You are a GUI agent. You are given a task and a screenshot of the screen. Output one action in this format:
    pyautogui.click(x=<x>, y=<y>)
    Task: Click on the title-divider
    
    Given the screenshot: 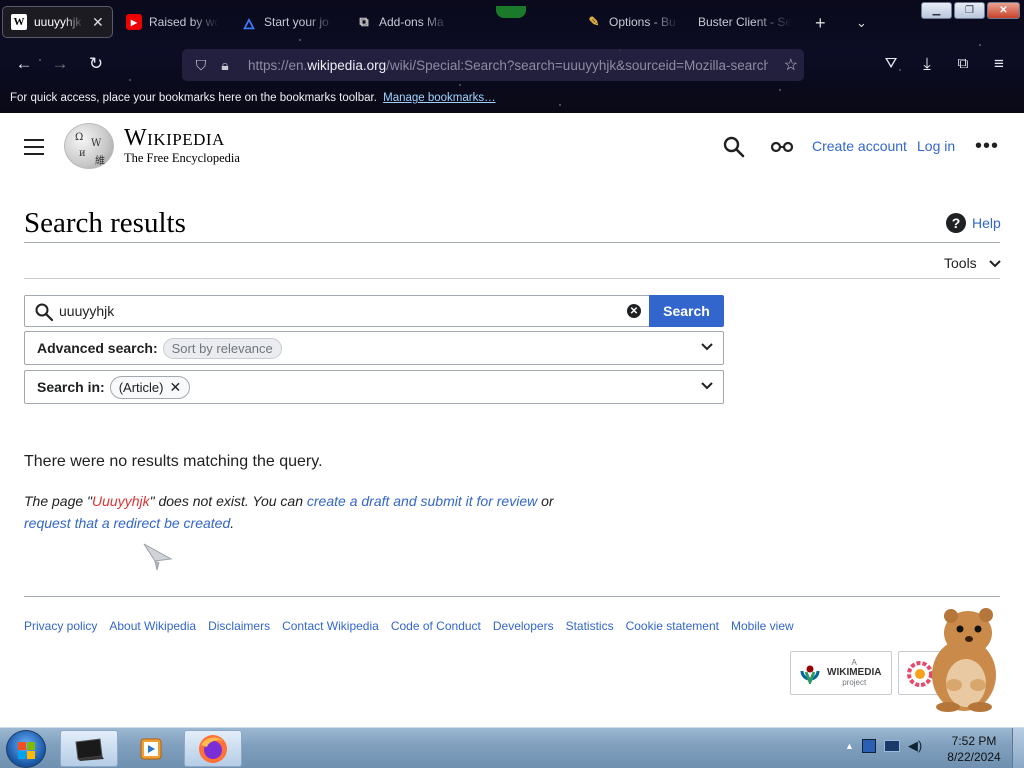 What is the action you would take?
    pyautogui.click(x=512, y=242)
    